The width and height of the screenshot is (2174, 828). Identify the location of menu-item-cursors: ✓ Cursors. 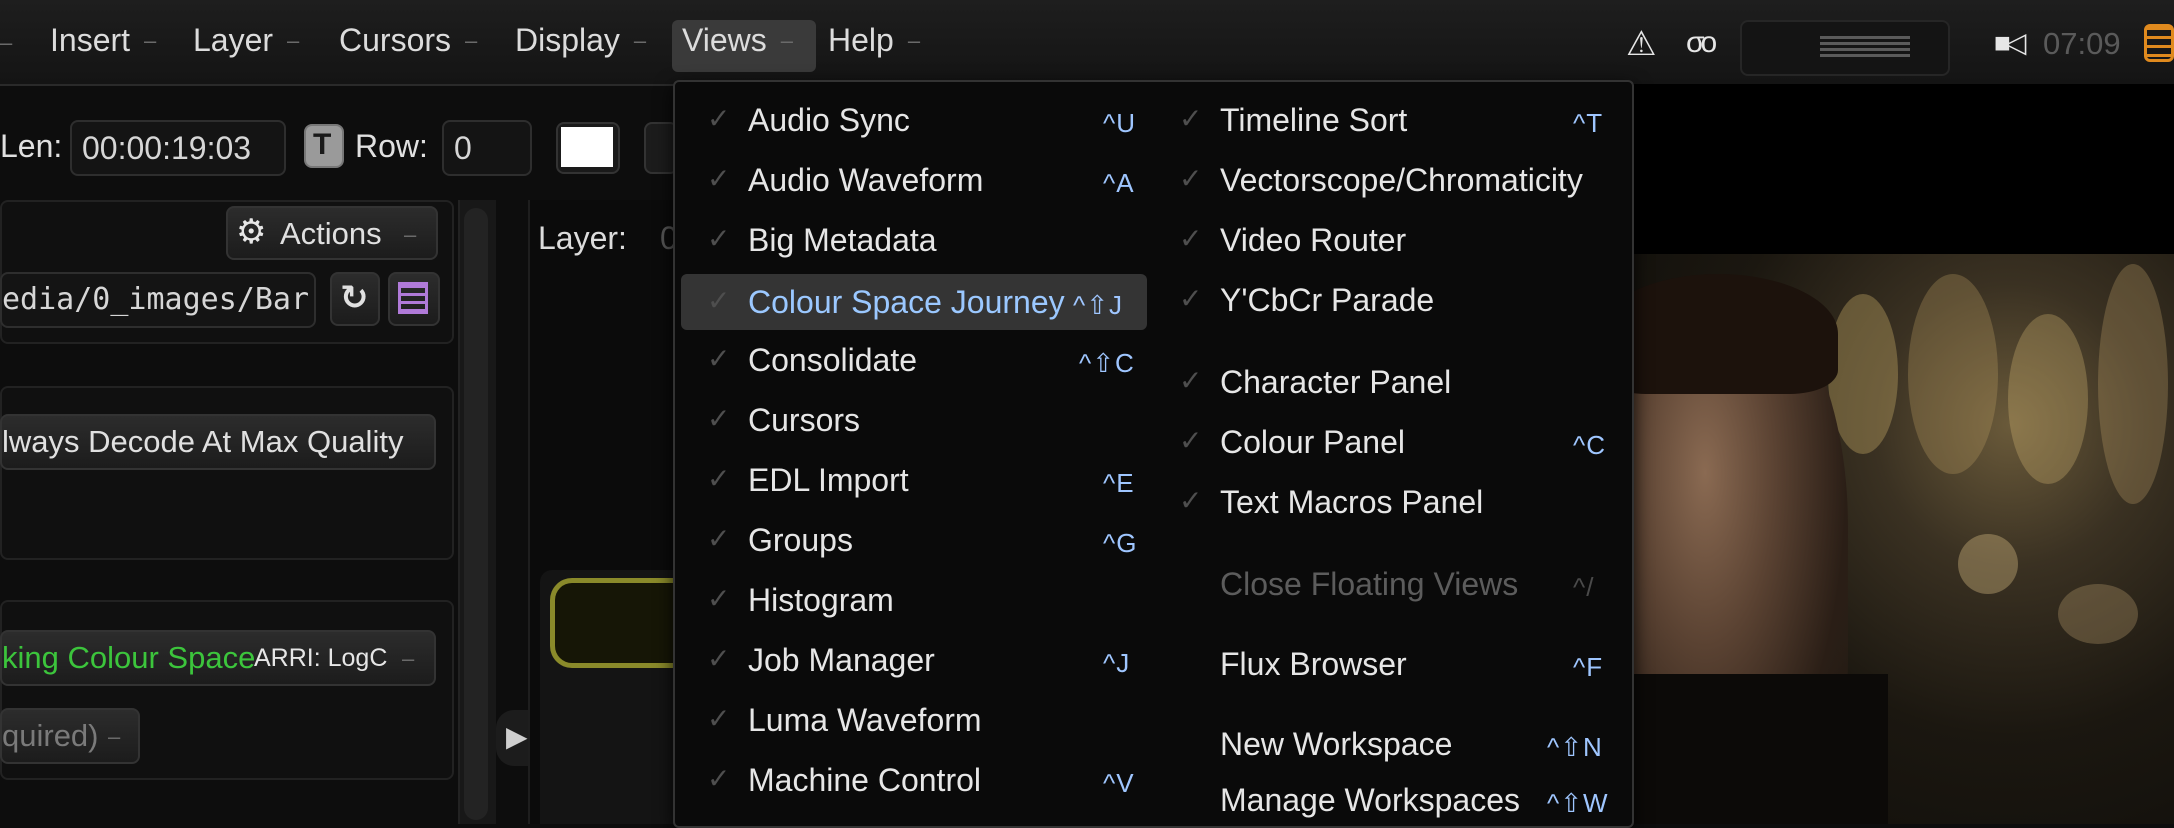
(911, 420).